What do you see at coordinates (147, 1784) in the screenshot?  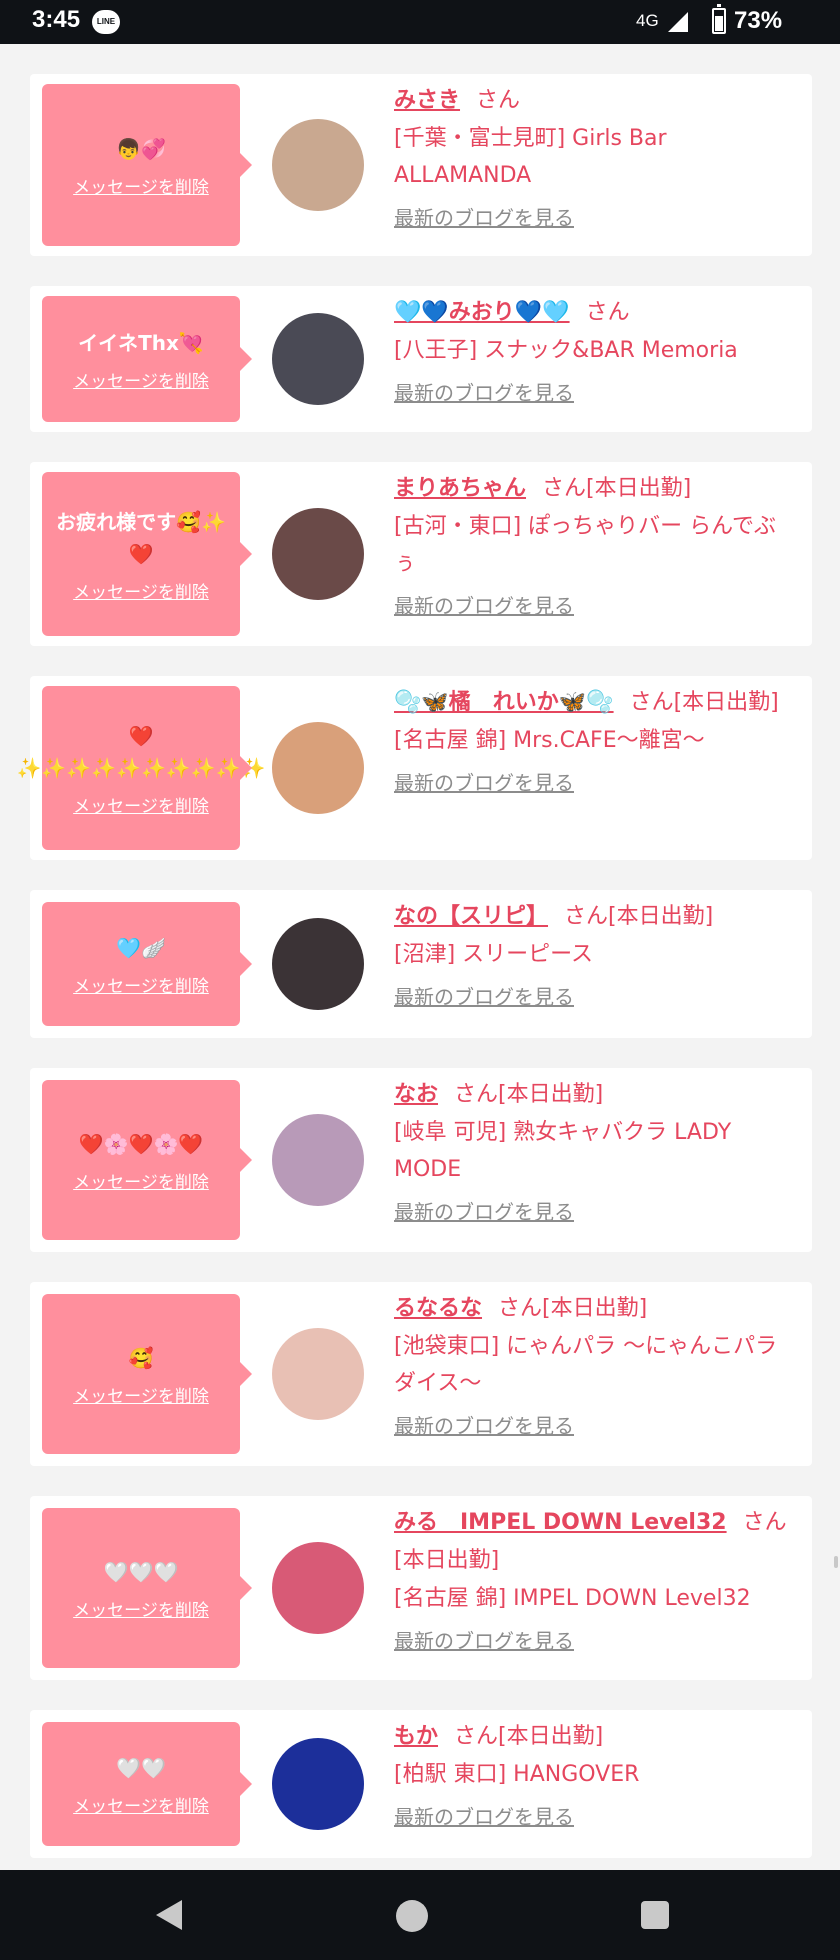 I see `message-bubble: 🤍🤍 メッセージを削除` at bounding box center [147, 1784].